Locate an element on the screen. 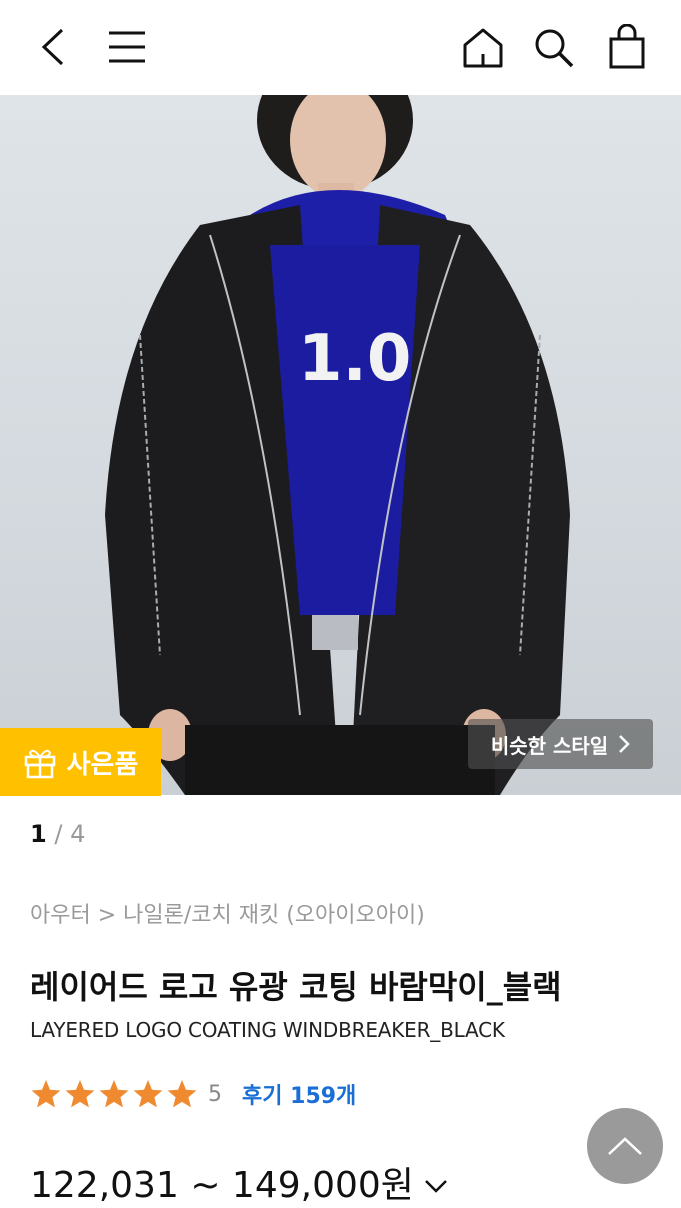  similar-style-button: 비슷한 스타일 is located at coordinates (560, 744).